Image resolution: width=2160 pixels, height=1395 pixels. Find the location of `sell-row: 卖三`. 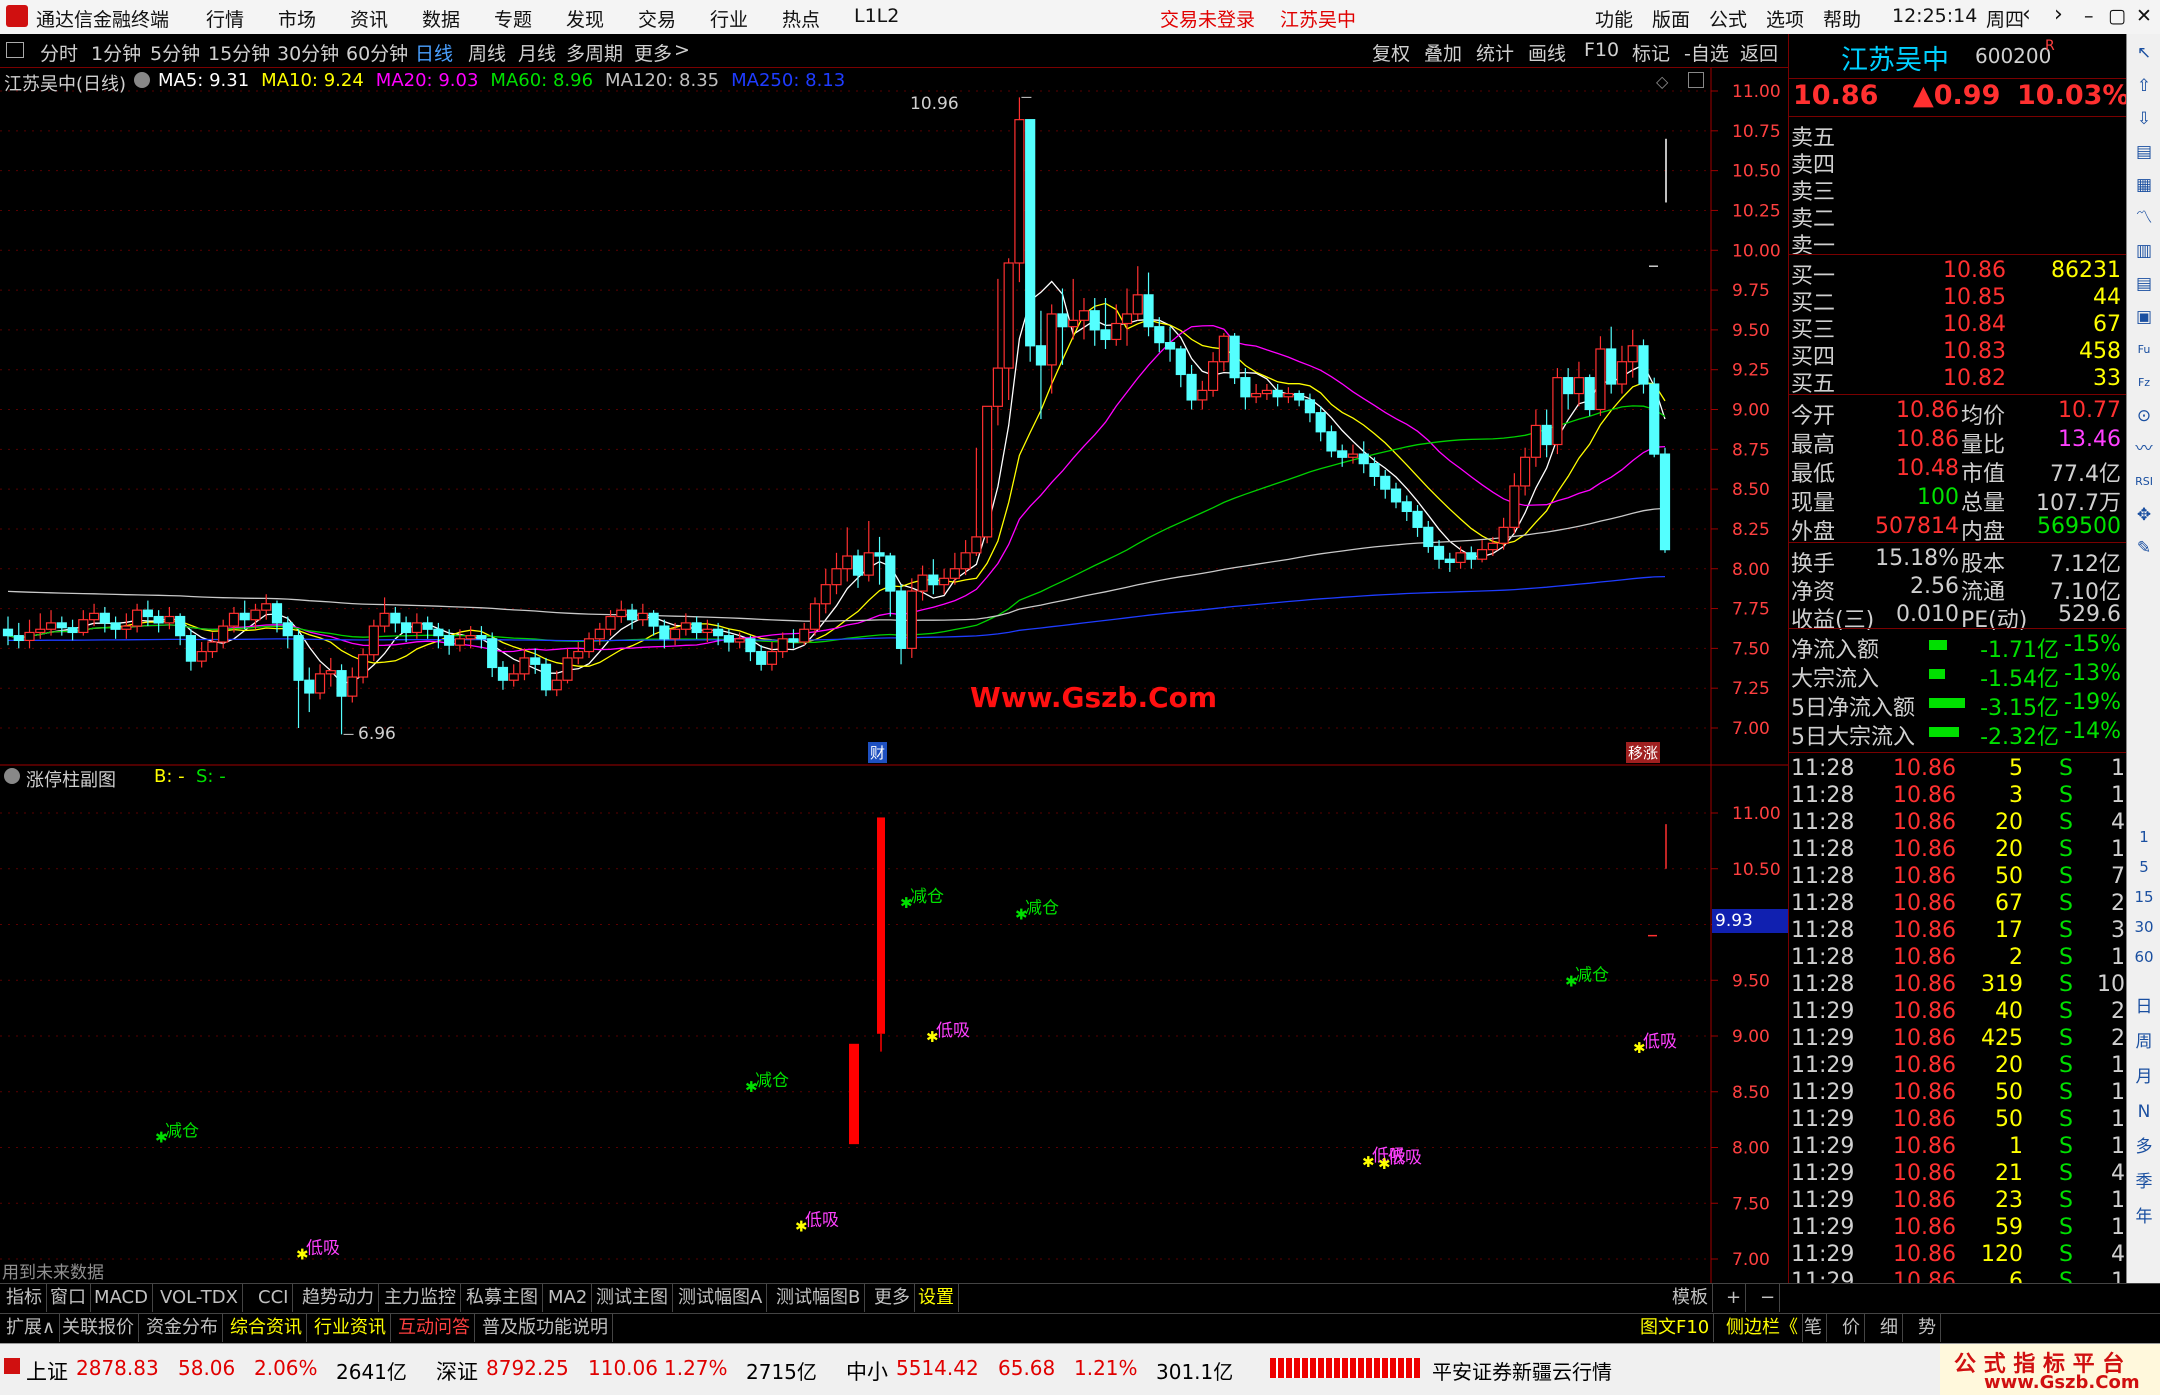

sell-row: 卖三 is located at coordinates (1958, 189).